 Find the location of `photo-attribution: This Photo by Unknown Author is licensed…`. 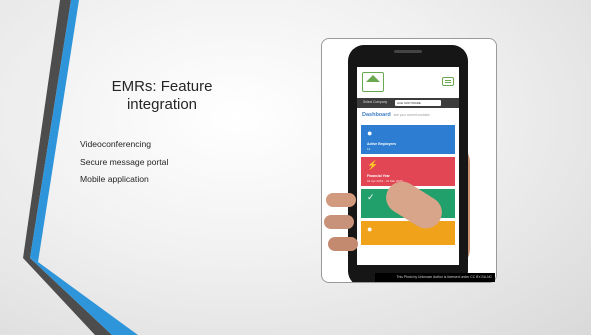

photo-attribution: This Photo by Unknown Author is licensed… is located at coordinates (435, 277).